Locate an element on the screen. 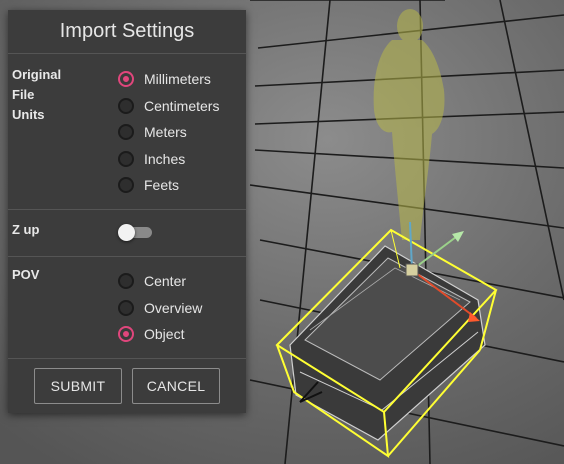 This screenshot has height=464, width=564. units-option-centimeters: Centimeters is located at coordinates (168, 106).